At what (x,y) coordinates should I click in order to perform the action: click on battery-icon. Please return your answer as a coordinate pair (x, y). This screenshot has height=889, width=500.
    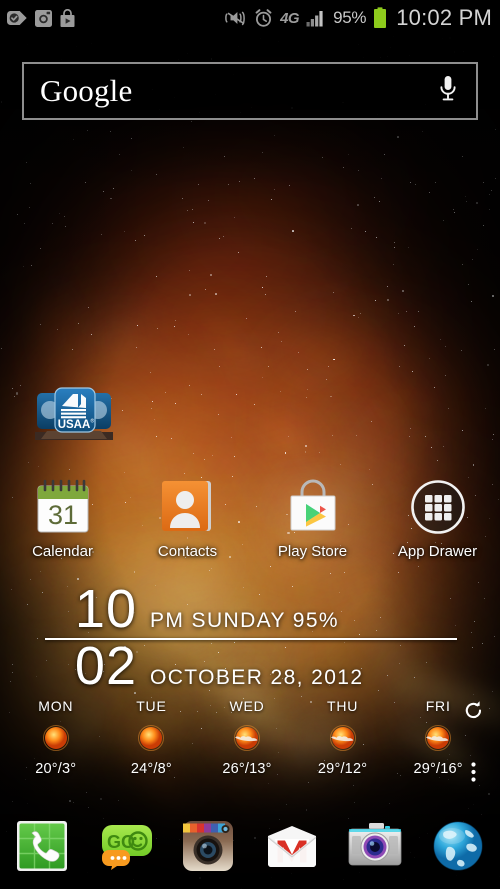
    Looking at the image, I should click on (380, 17).